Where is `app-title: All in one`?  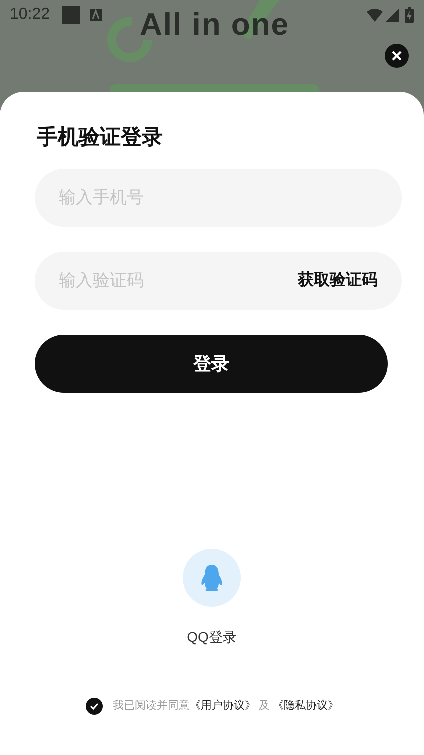
app-title: All in one is located at coordinates (215, 25).